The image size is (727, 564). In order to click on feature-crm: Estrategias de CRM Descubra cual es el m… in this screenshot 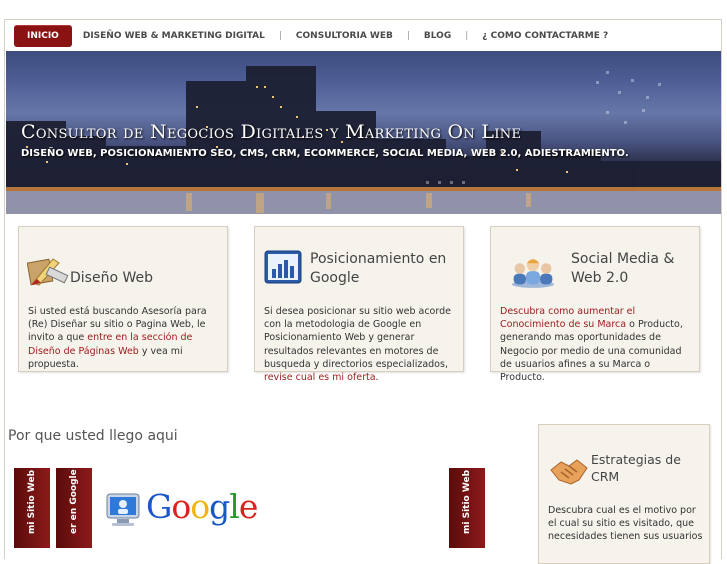, I will do `click(624, 494)`.